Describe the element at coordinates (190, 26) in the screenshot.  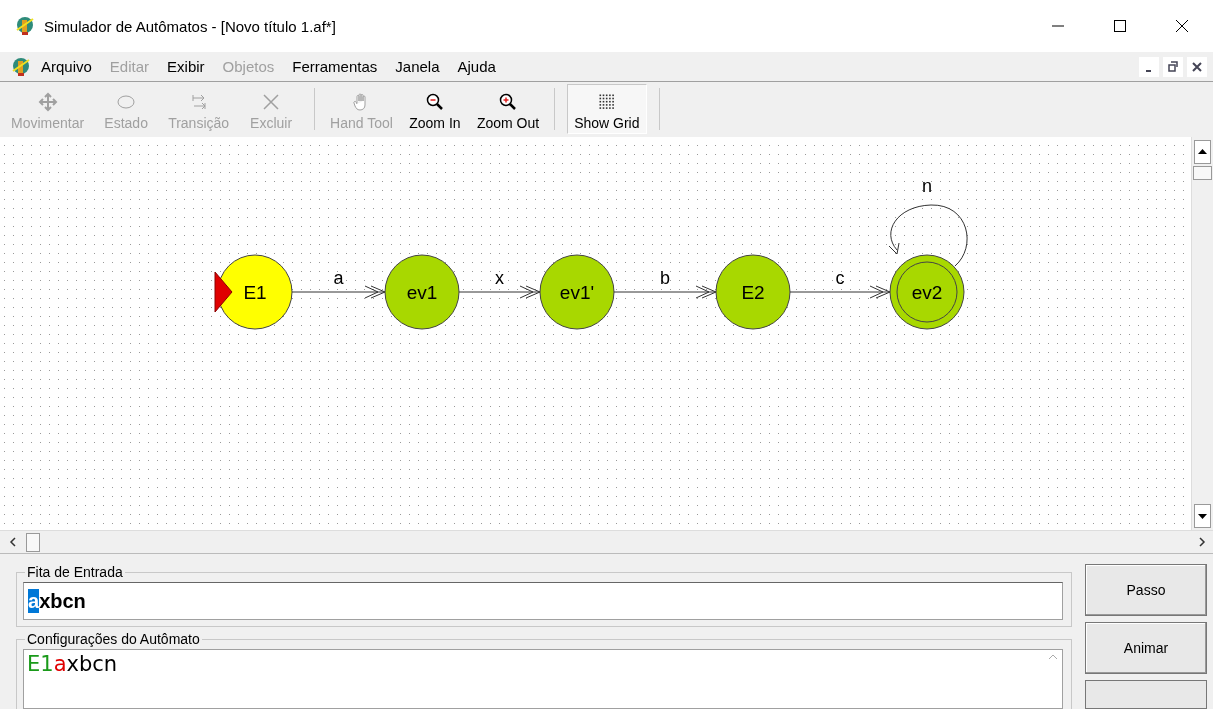
I see `window-title: Simulador de Autômatos - [Novo título 1.af*]` at that location.